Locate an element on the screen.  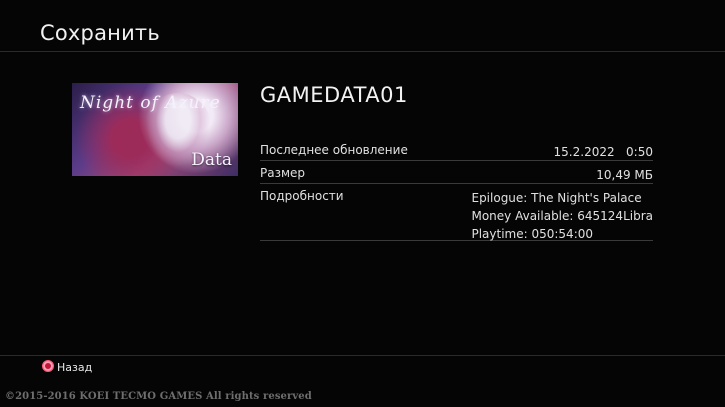
last-update-label: Последнее обновление is located at coordinates (334, 150).